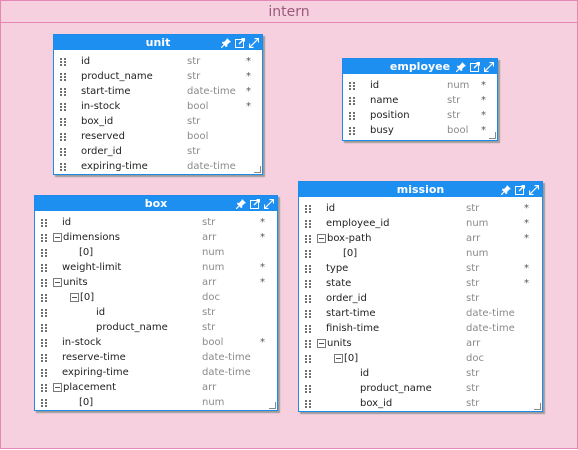  I want to click on field-row: state str *, so click(420, 283).